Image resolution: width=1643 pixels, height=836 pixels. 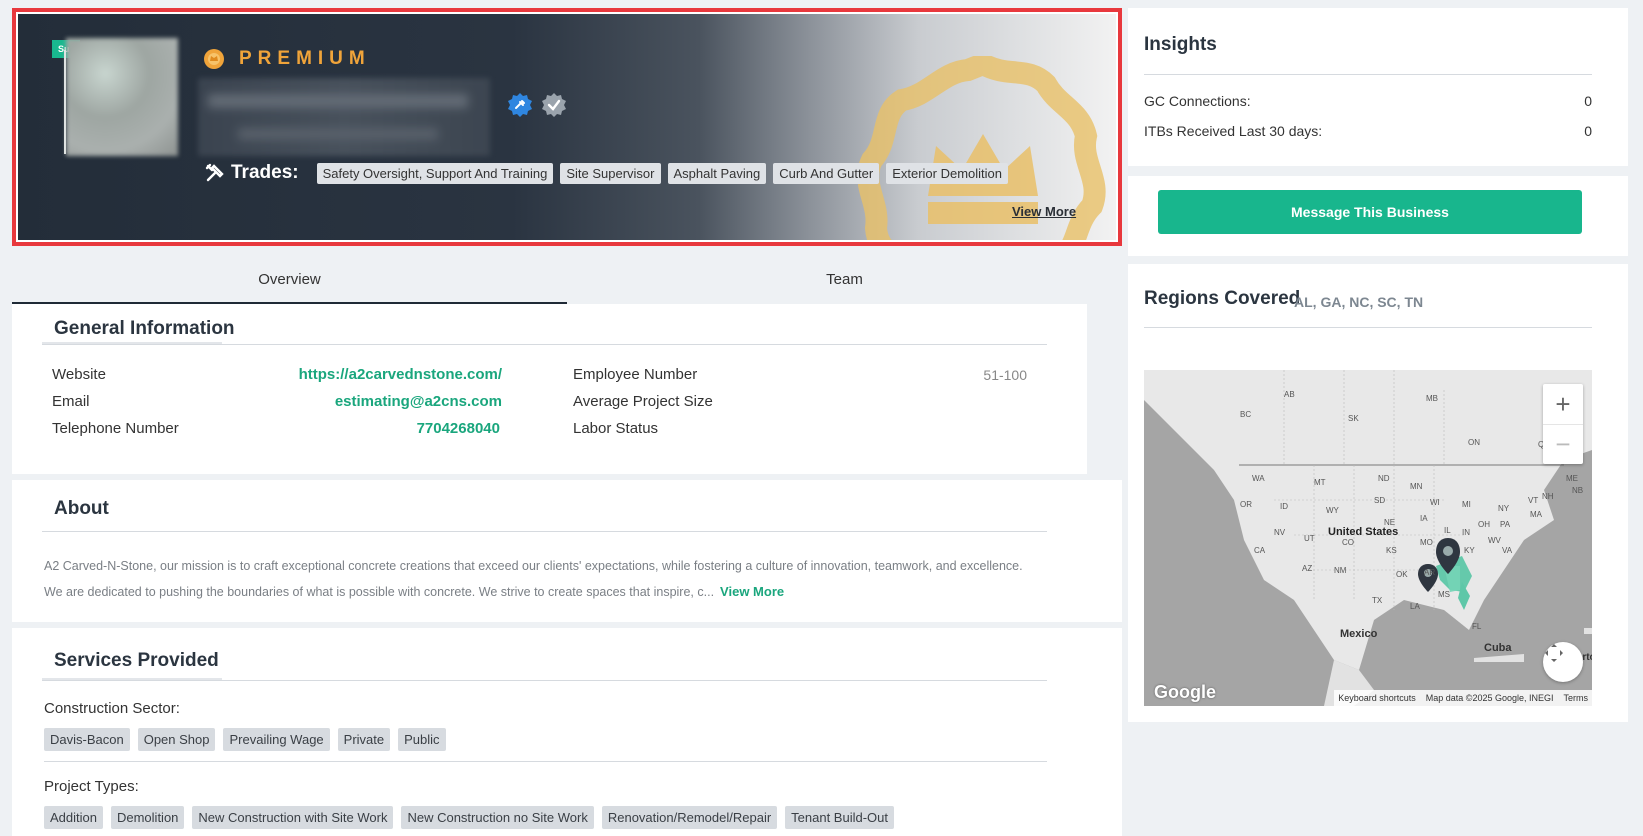 What do you see at coordinates (1548, 496) in the screenshot?
I see `map-state-label: NH` at bounding box center [1548, 496].